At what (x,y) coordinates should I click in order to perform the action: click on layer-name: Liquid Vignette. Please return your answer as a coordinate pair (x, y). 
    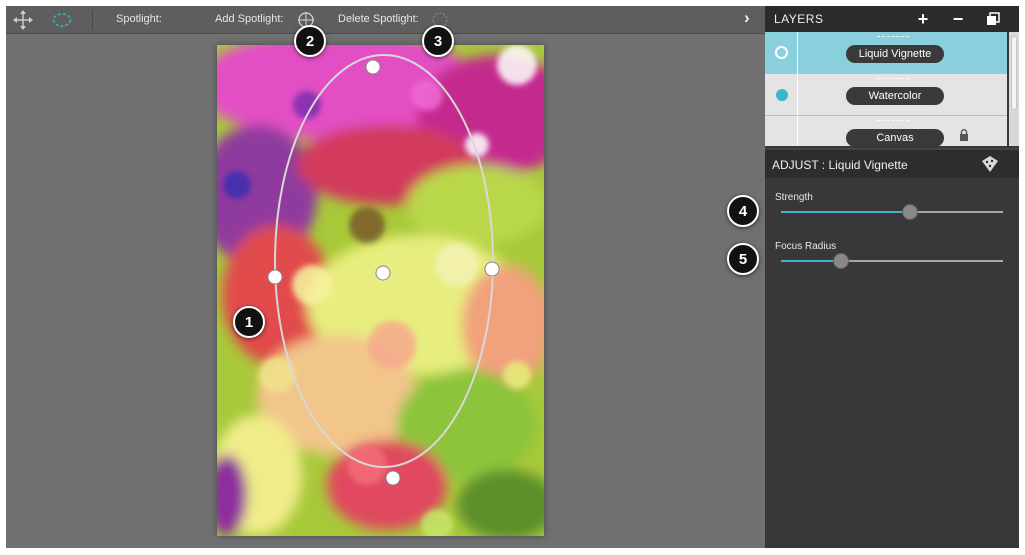
    Looking at the image, I should click on (895, 54).